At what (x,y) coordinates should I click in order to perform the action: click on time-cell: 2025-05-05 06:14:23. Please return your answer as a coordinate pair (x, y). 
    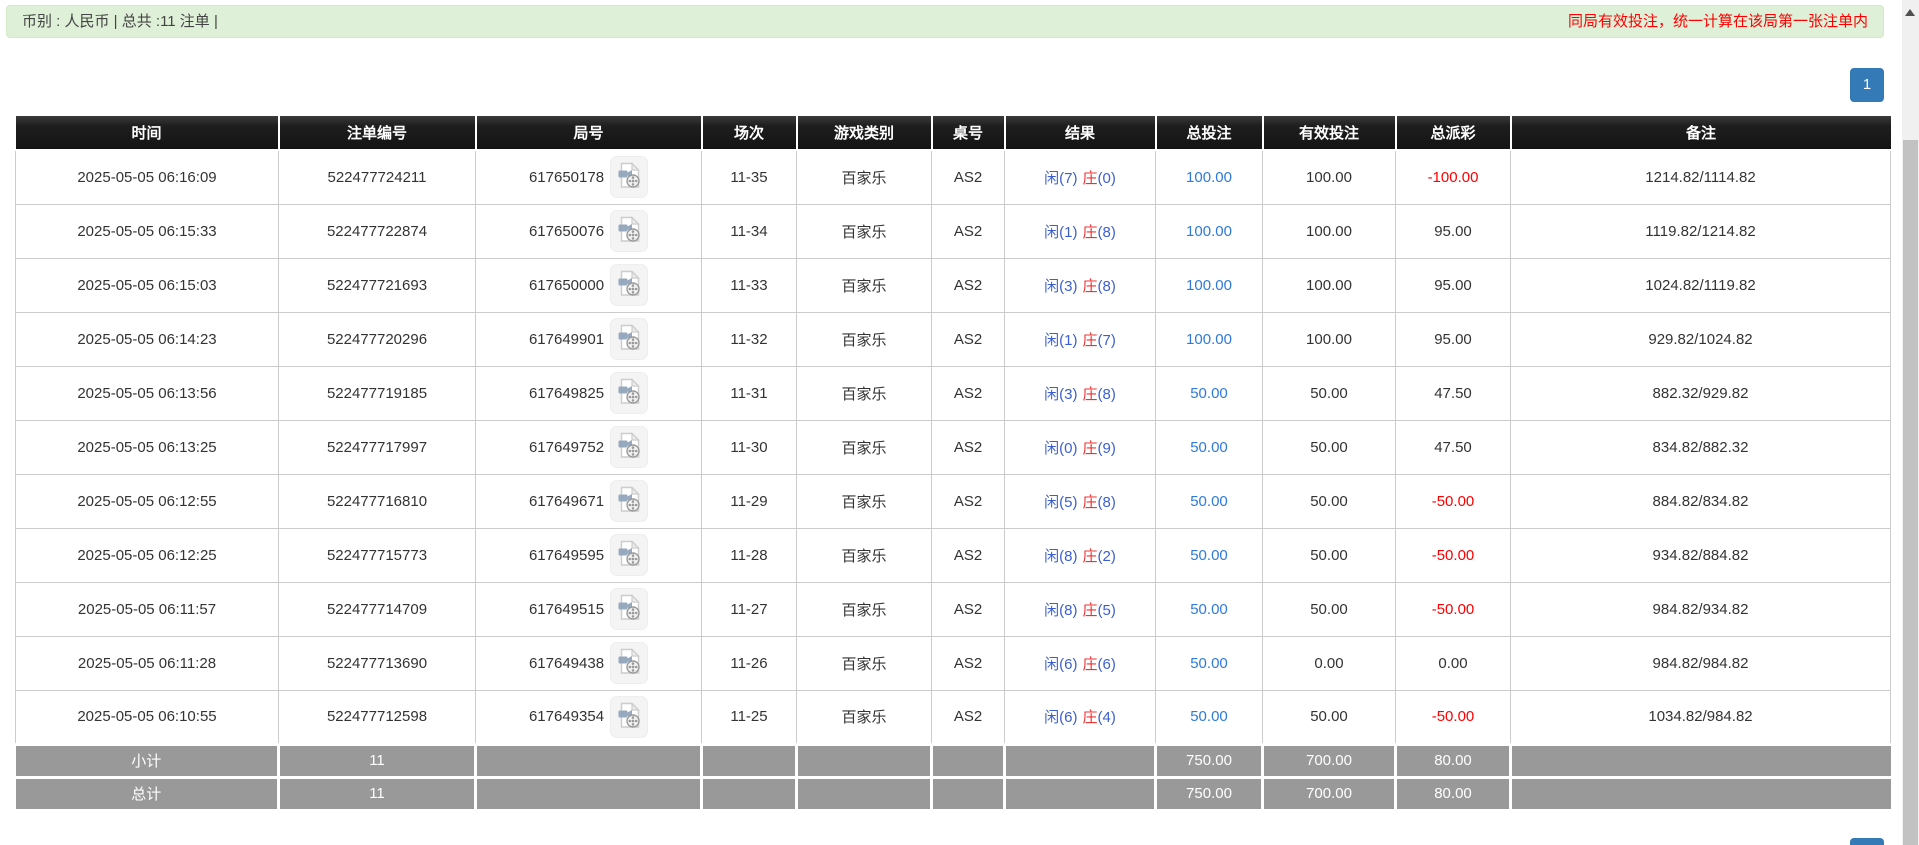
    Looking at the image, I should click on (147, 339).